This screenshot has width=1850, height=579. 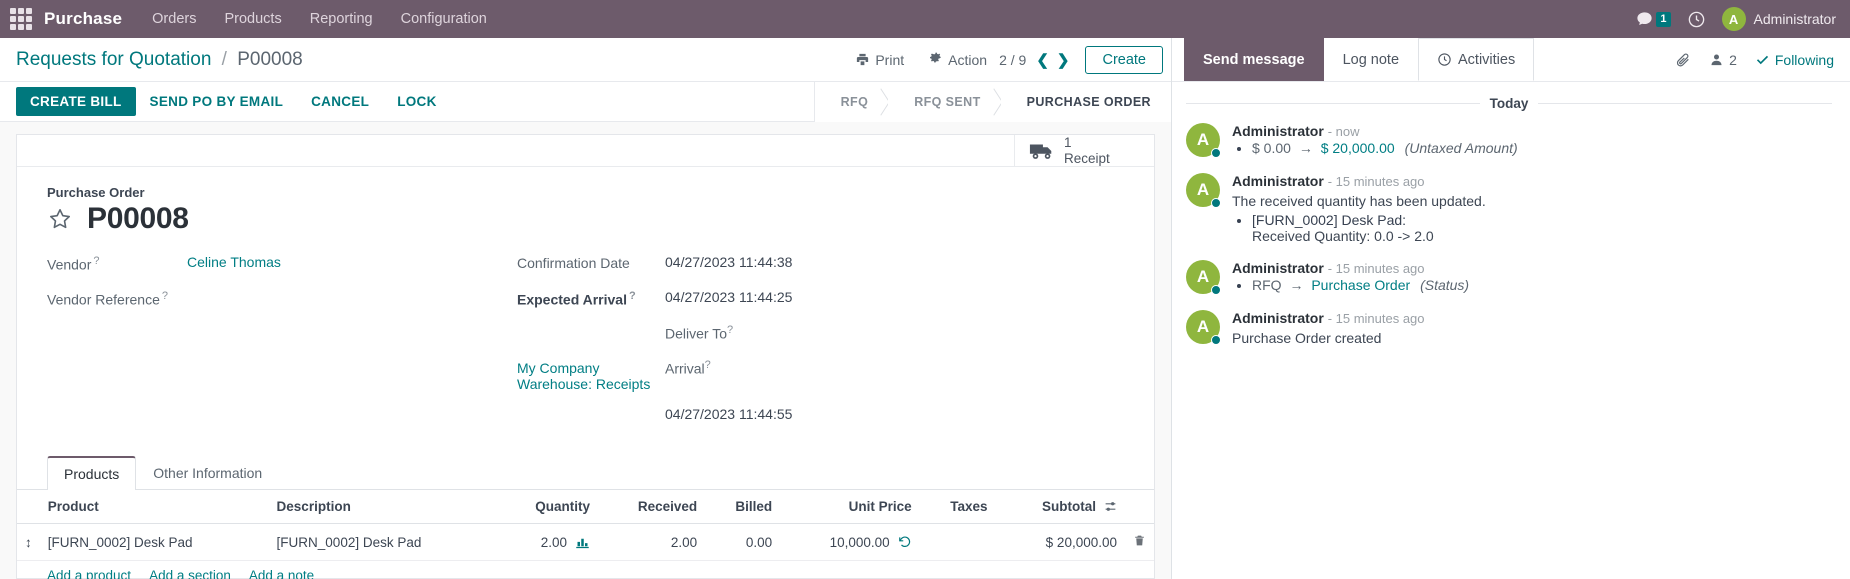 What do you see at coordinates (165, 296) in the screenshot?
I see `vendor-reference-help-icon: ?` at bounding box center [165, 296].